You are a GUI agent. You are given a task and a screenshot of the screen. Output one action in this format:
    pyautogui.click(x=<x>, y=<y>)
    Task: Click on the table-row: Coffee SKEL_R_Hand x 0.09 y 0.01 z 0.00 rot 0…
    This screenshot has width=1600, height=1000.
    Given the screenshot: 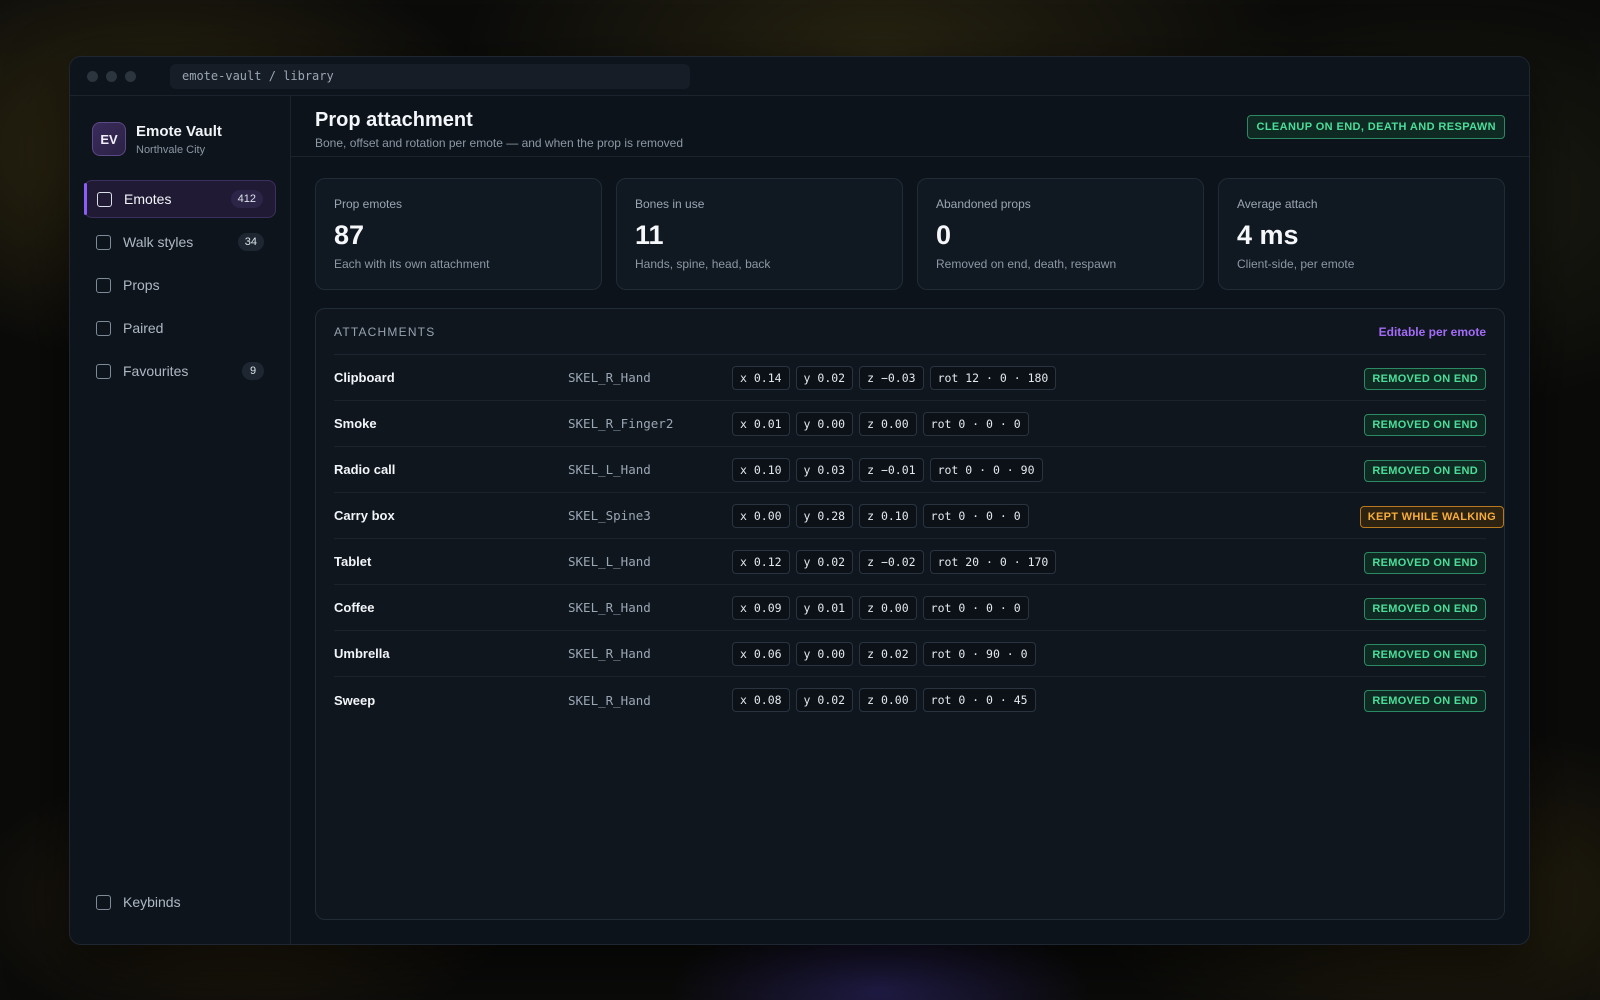 What is the action you would take?
    pyautogui.click(x=910, y=608)
    